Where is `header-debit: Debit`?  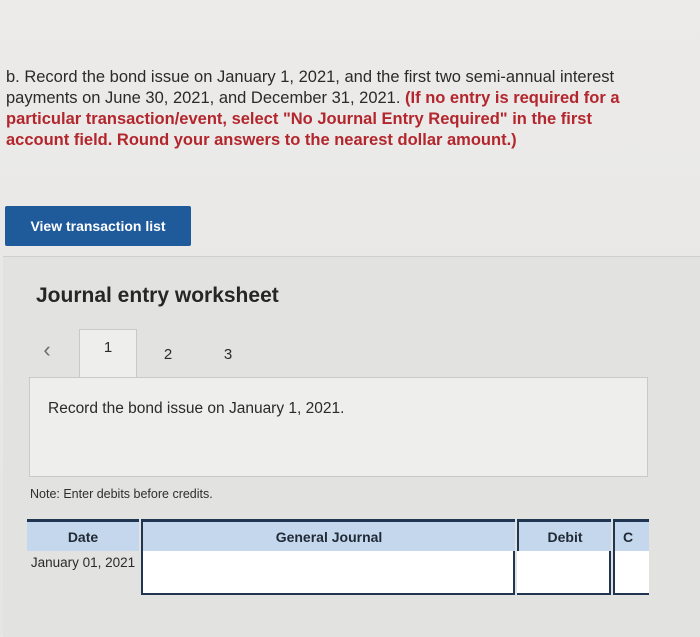 header-debit: Debit is located at coordinates (564, 535).